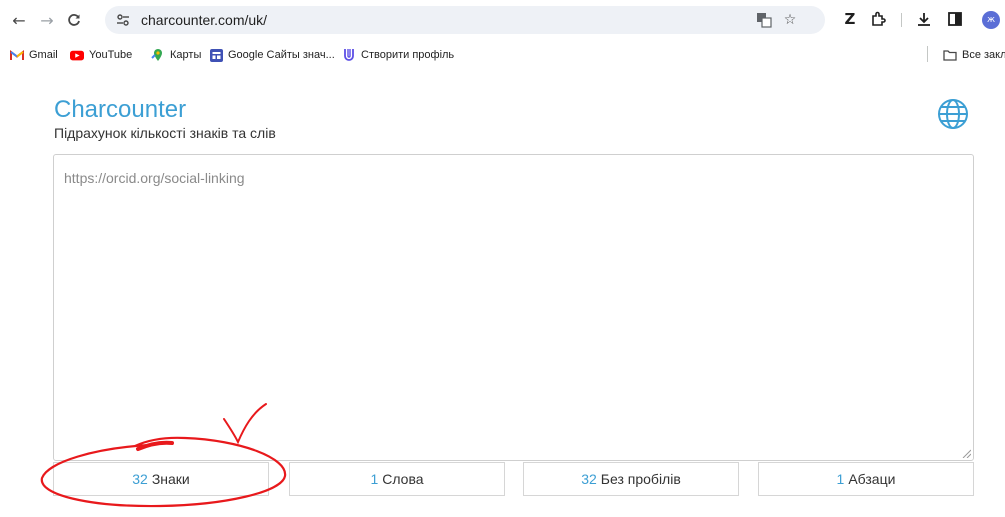  What do you see at coordinates (349, 55) in the screenshot?
I see `profile-icon` at bounding box center [349, 55].